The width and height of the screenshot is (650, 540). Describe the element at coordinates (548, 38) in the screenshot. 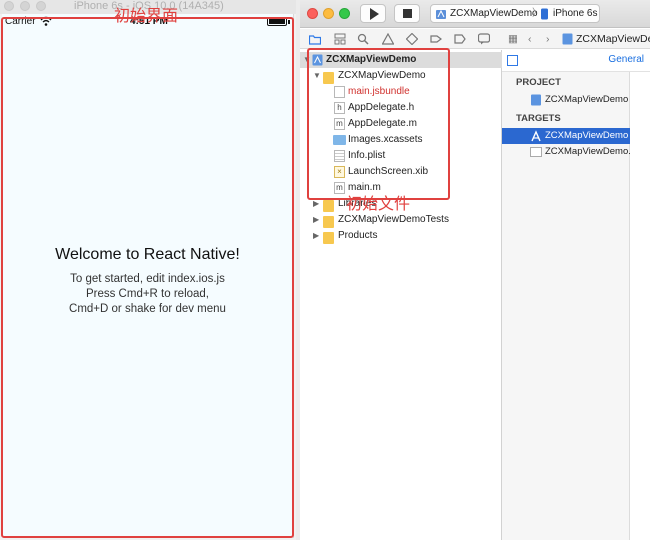

I see `forward-arrow-icon: ›` at that location.